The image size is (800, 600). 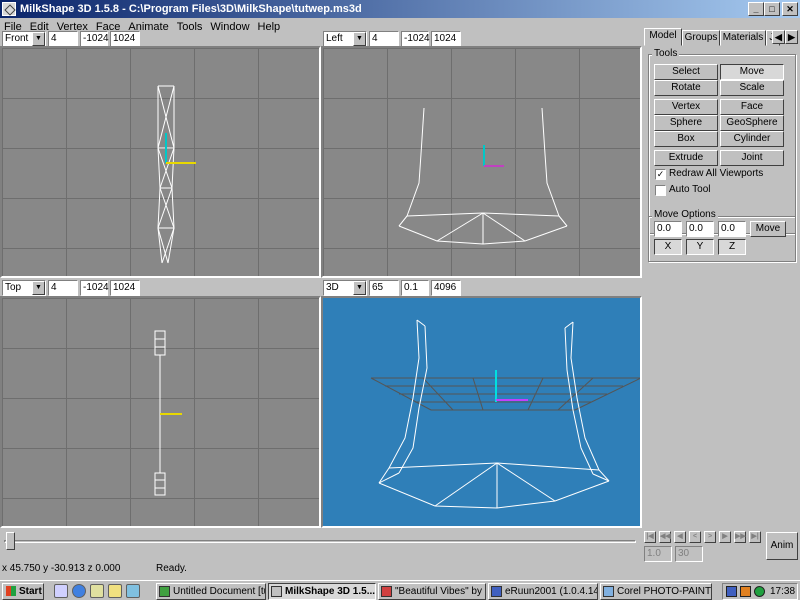 I want to click on 3d-view-select: 3D ▼, so click(x=345, y=288).